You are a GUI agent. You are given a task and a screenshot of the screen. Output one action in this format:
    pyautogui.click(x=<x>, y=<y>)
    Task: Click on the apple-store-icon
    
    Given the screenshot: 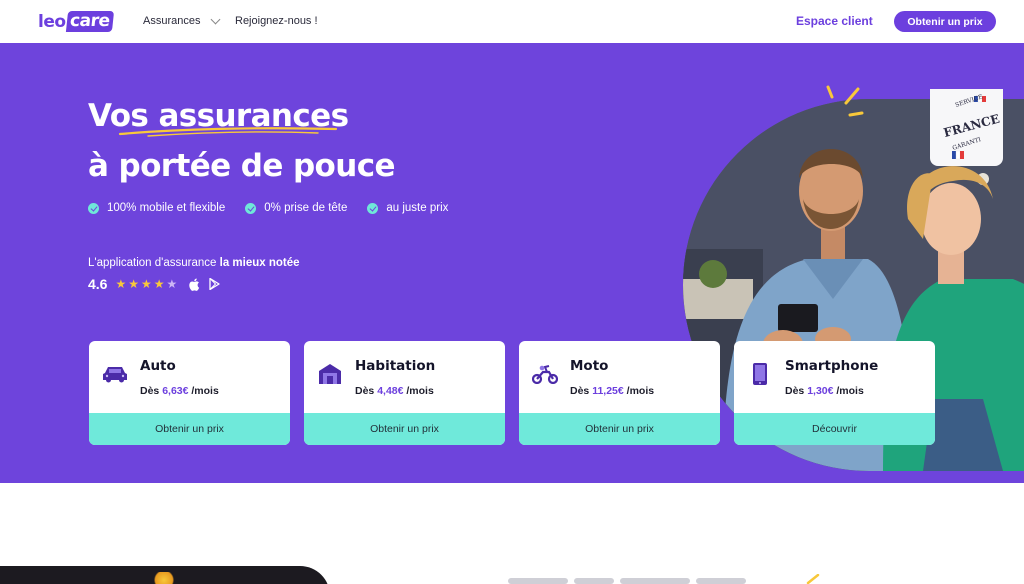 What is the action you would take?
    pyautogui.click(x=194, y=284)
    